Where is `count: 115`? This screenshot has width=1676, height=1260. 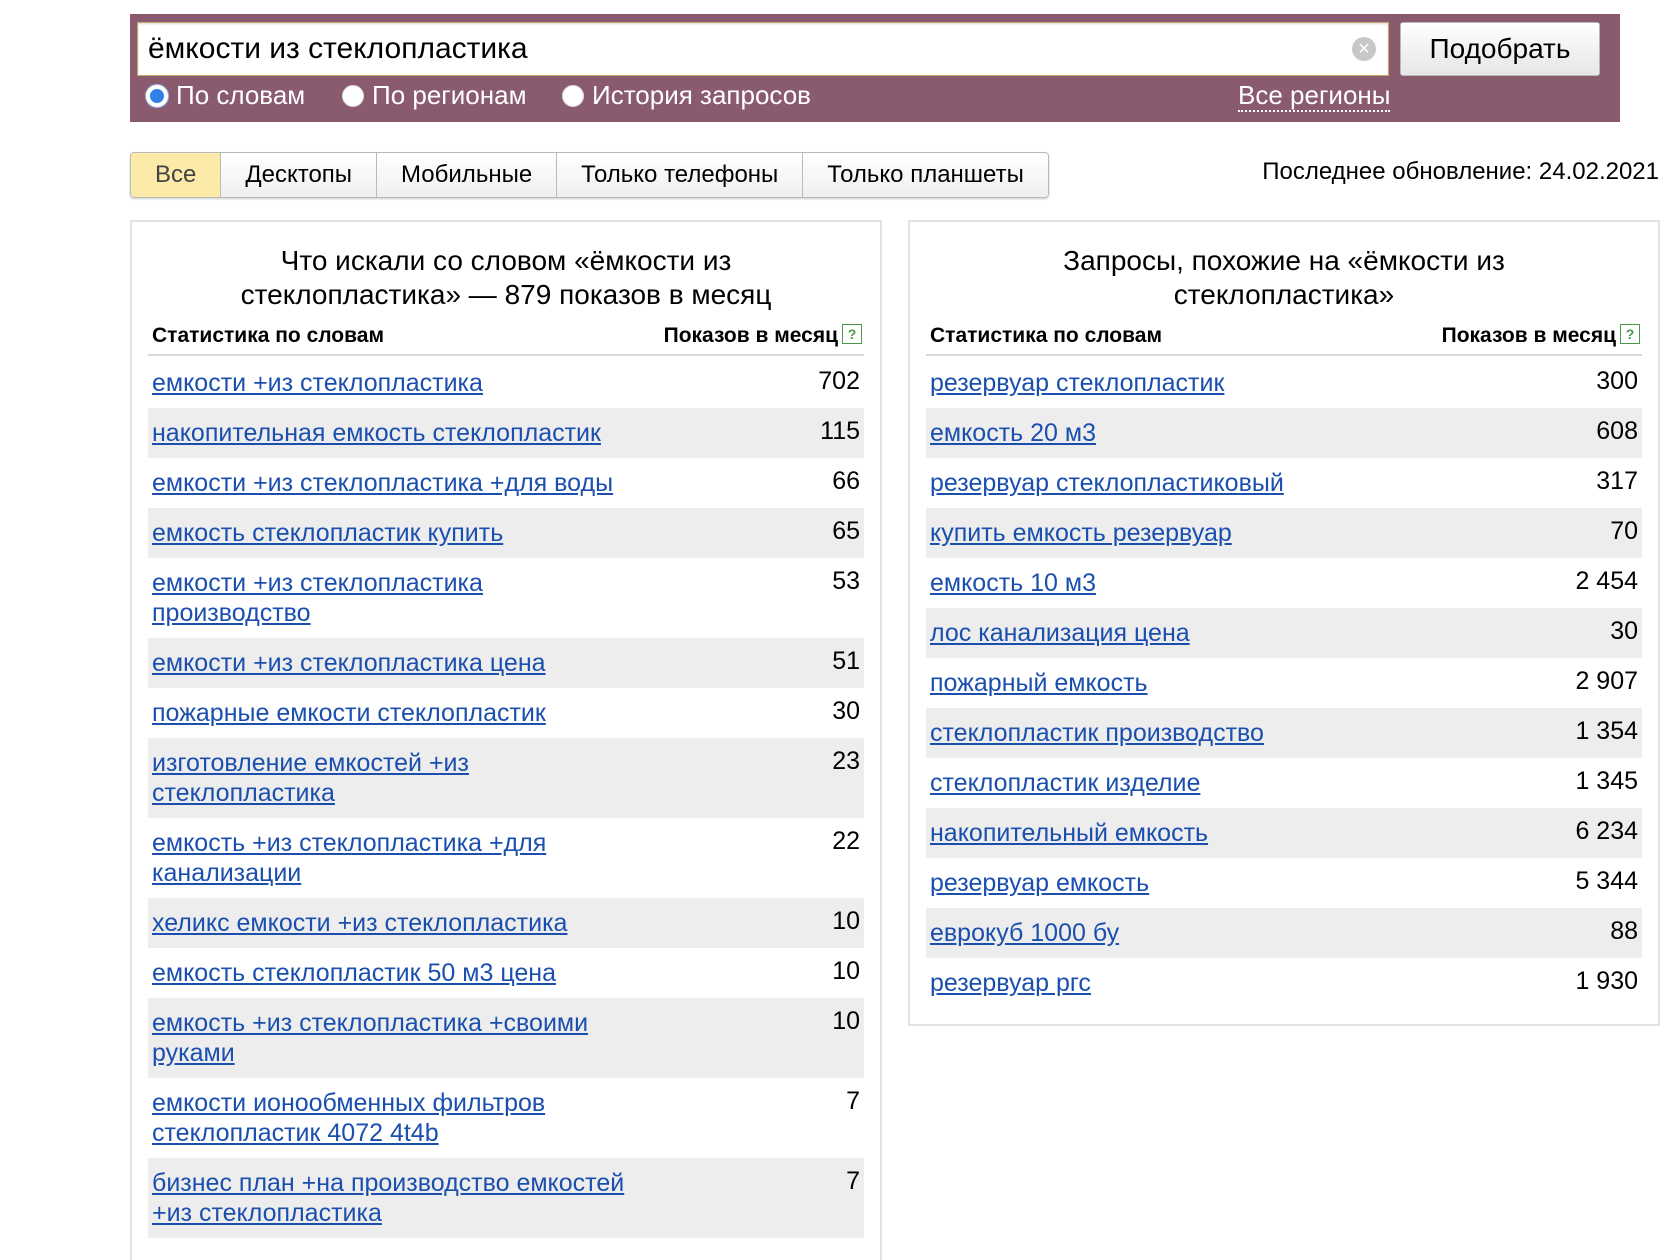 count: 115 is located at coordinates (840, 431).